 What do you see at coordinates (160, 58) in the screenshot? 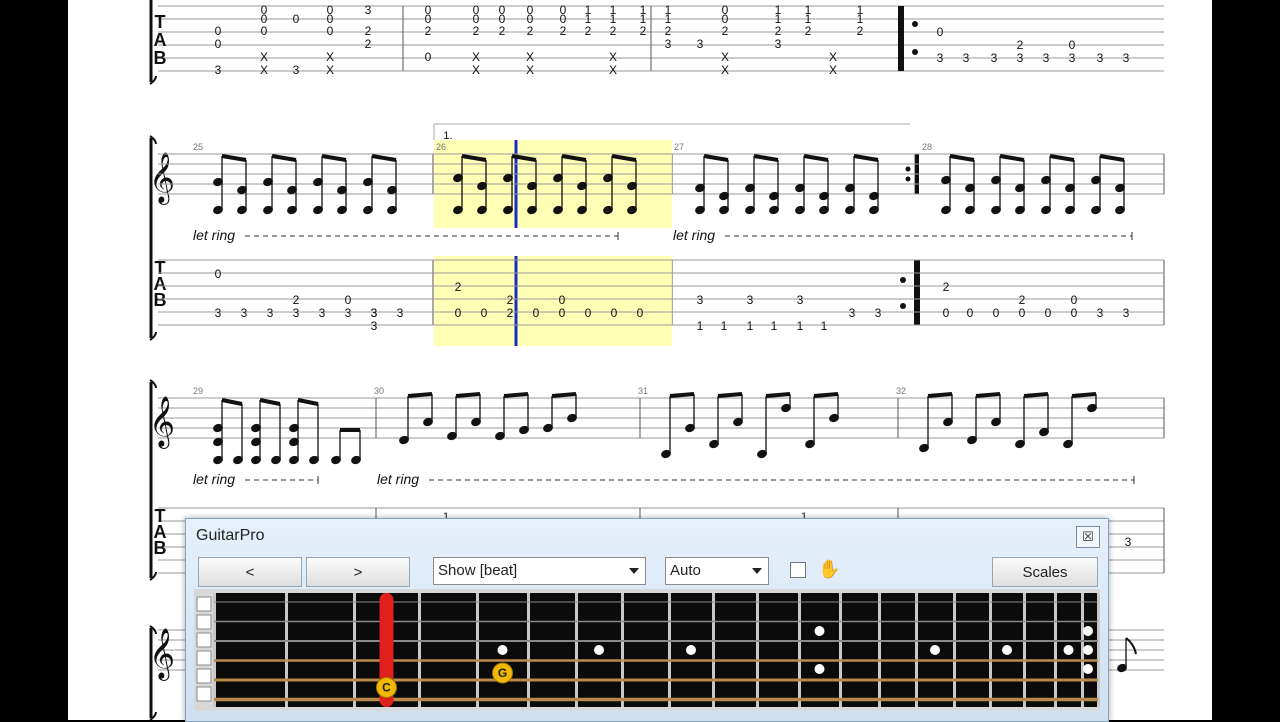
I see `tab-clef-letter: B` at bounding box center [160, 58].